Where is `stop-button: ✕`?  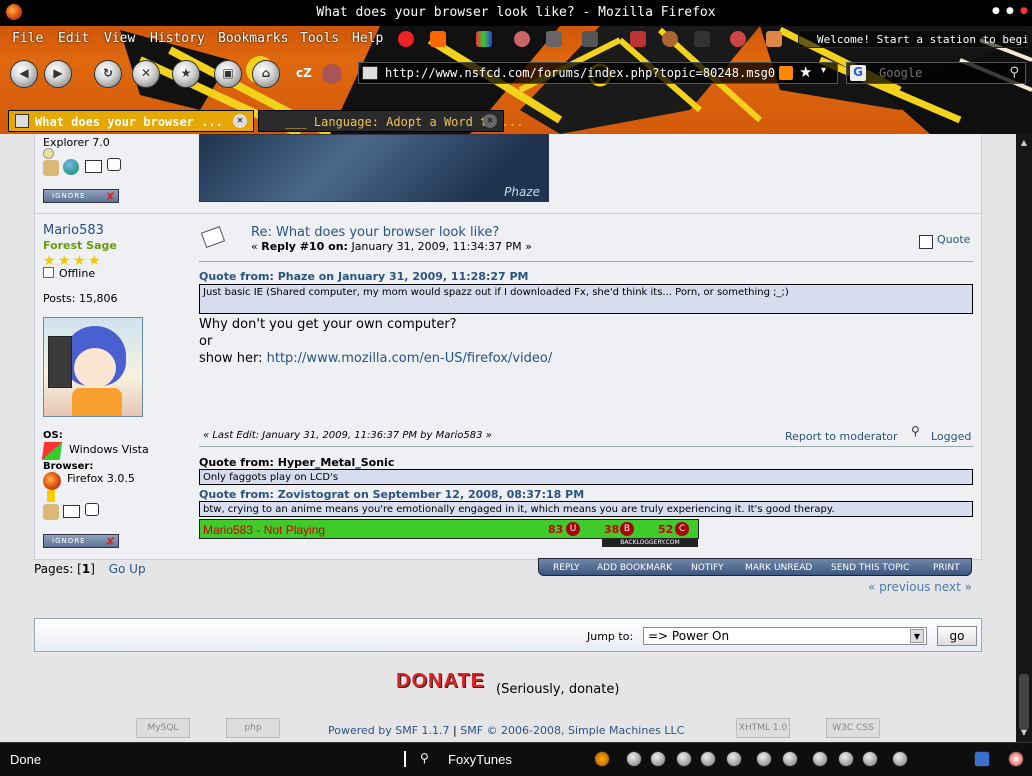 stop-button: ✕ is located at coordinates (146, 74).